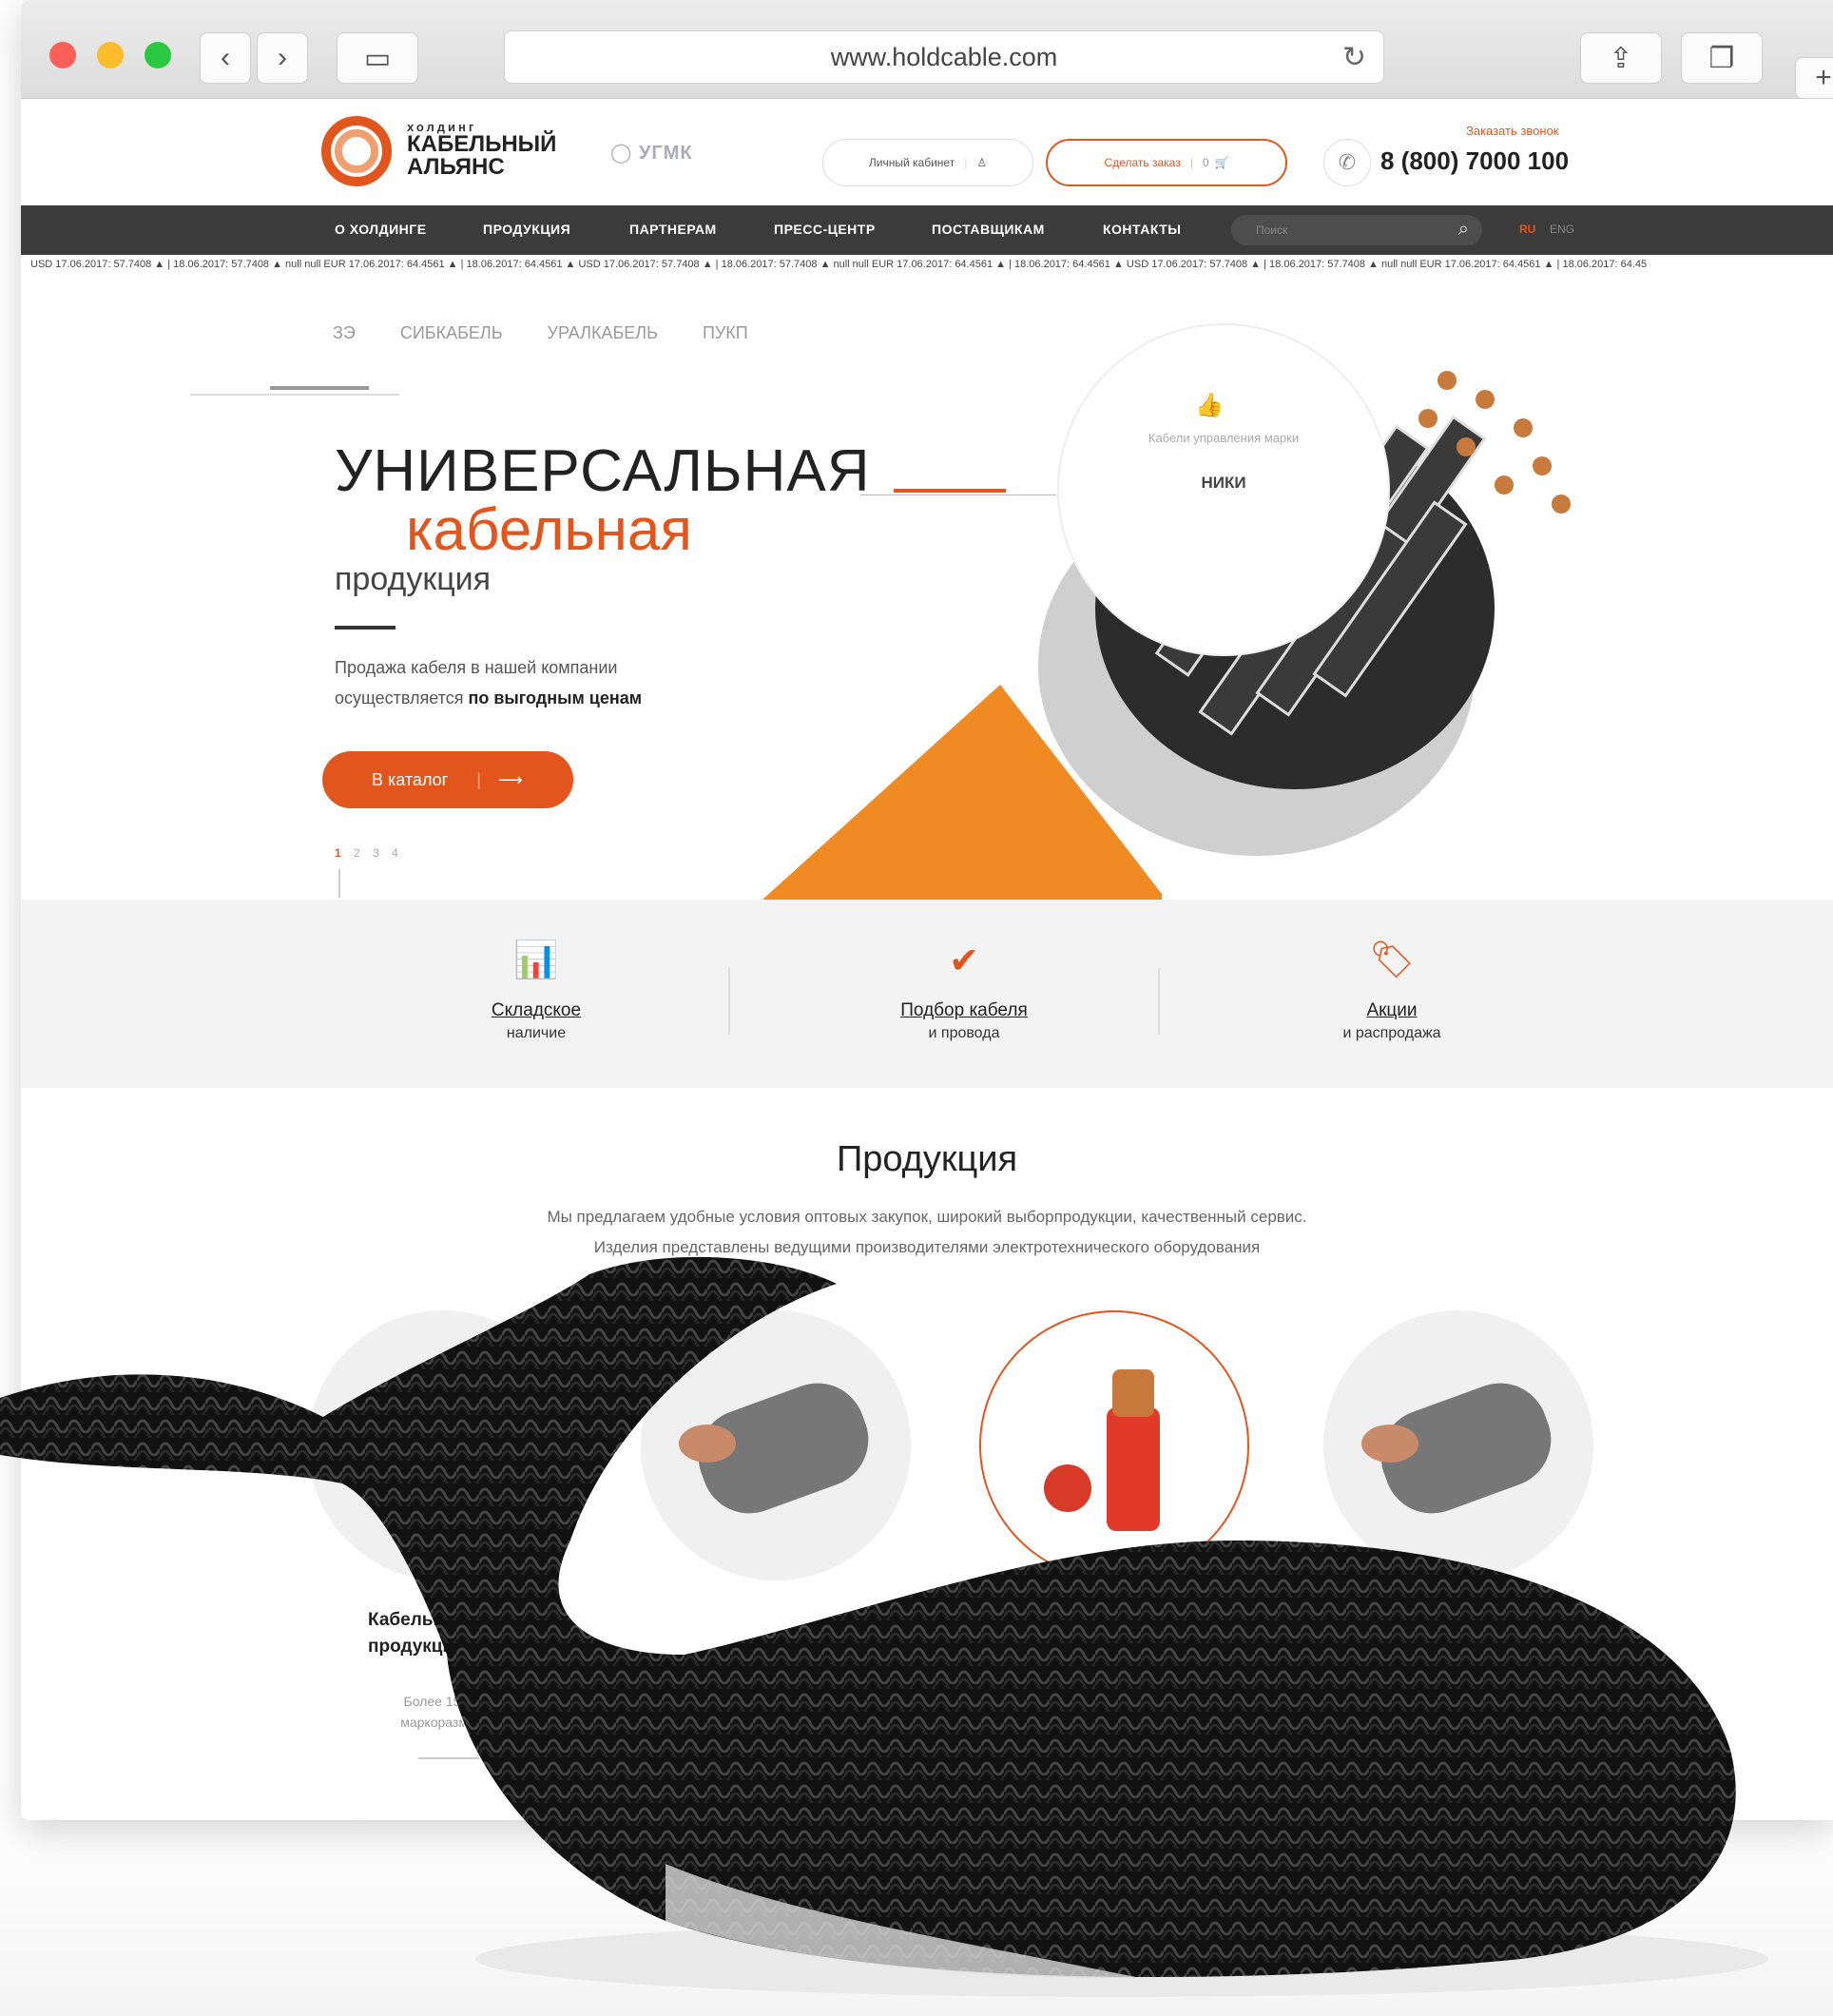  Describe the element at coordinates (1463, 230) in the screenshot. I see `search-icon: ⌕` at that location.